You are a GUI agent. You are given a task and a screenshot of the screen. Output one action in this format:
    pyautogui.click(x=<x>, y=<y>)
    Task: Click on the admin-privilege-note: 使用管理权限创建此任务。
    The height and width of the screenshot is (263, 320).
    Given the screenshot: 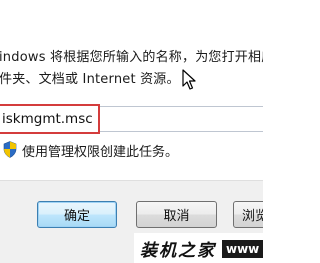 What is the action you would take?
    pyautogui.click(x=100, y=152)
    